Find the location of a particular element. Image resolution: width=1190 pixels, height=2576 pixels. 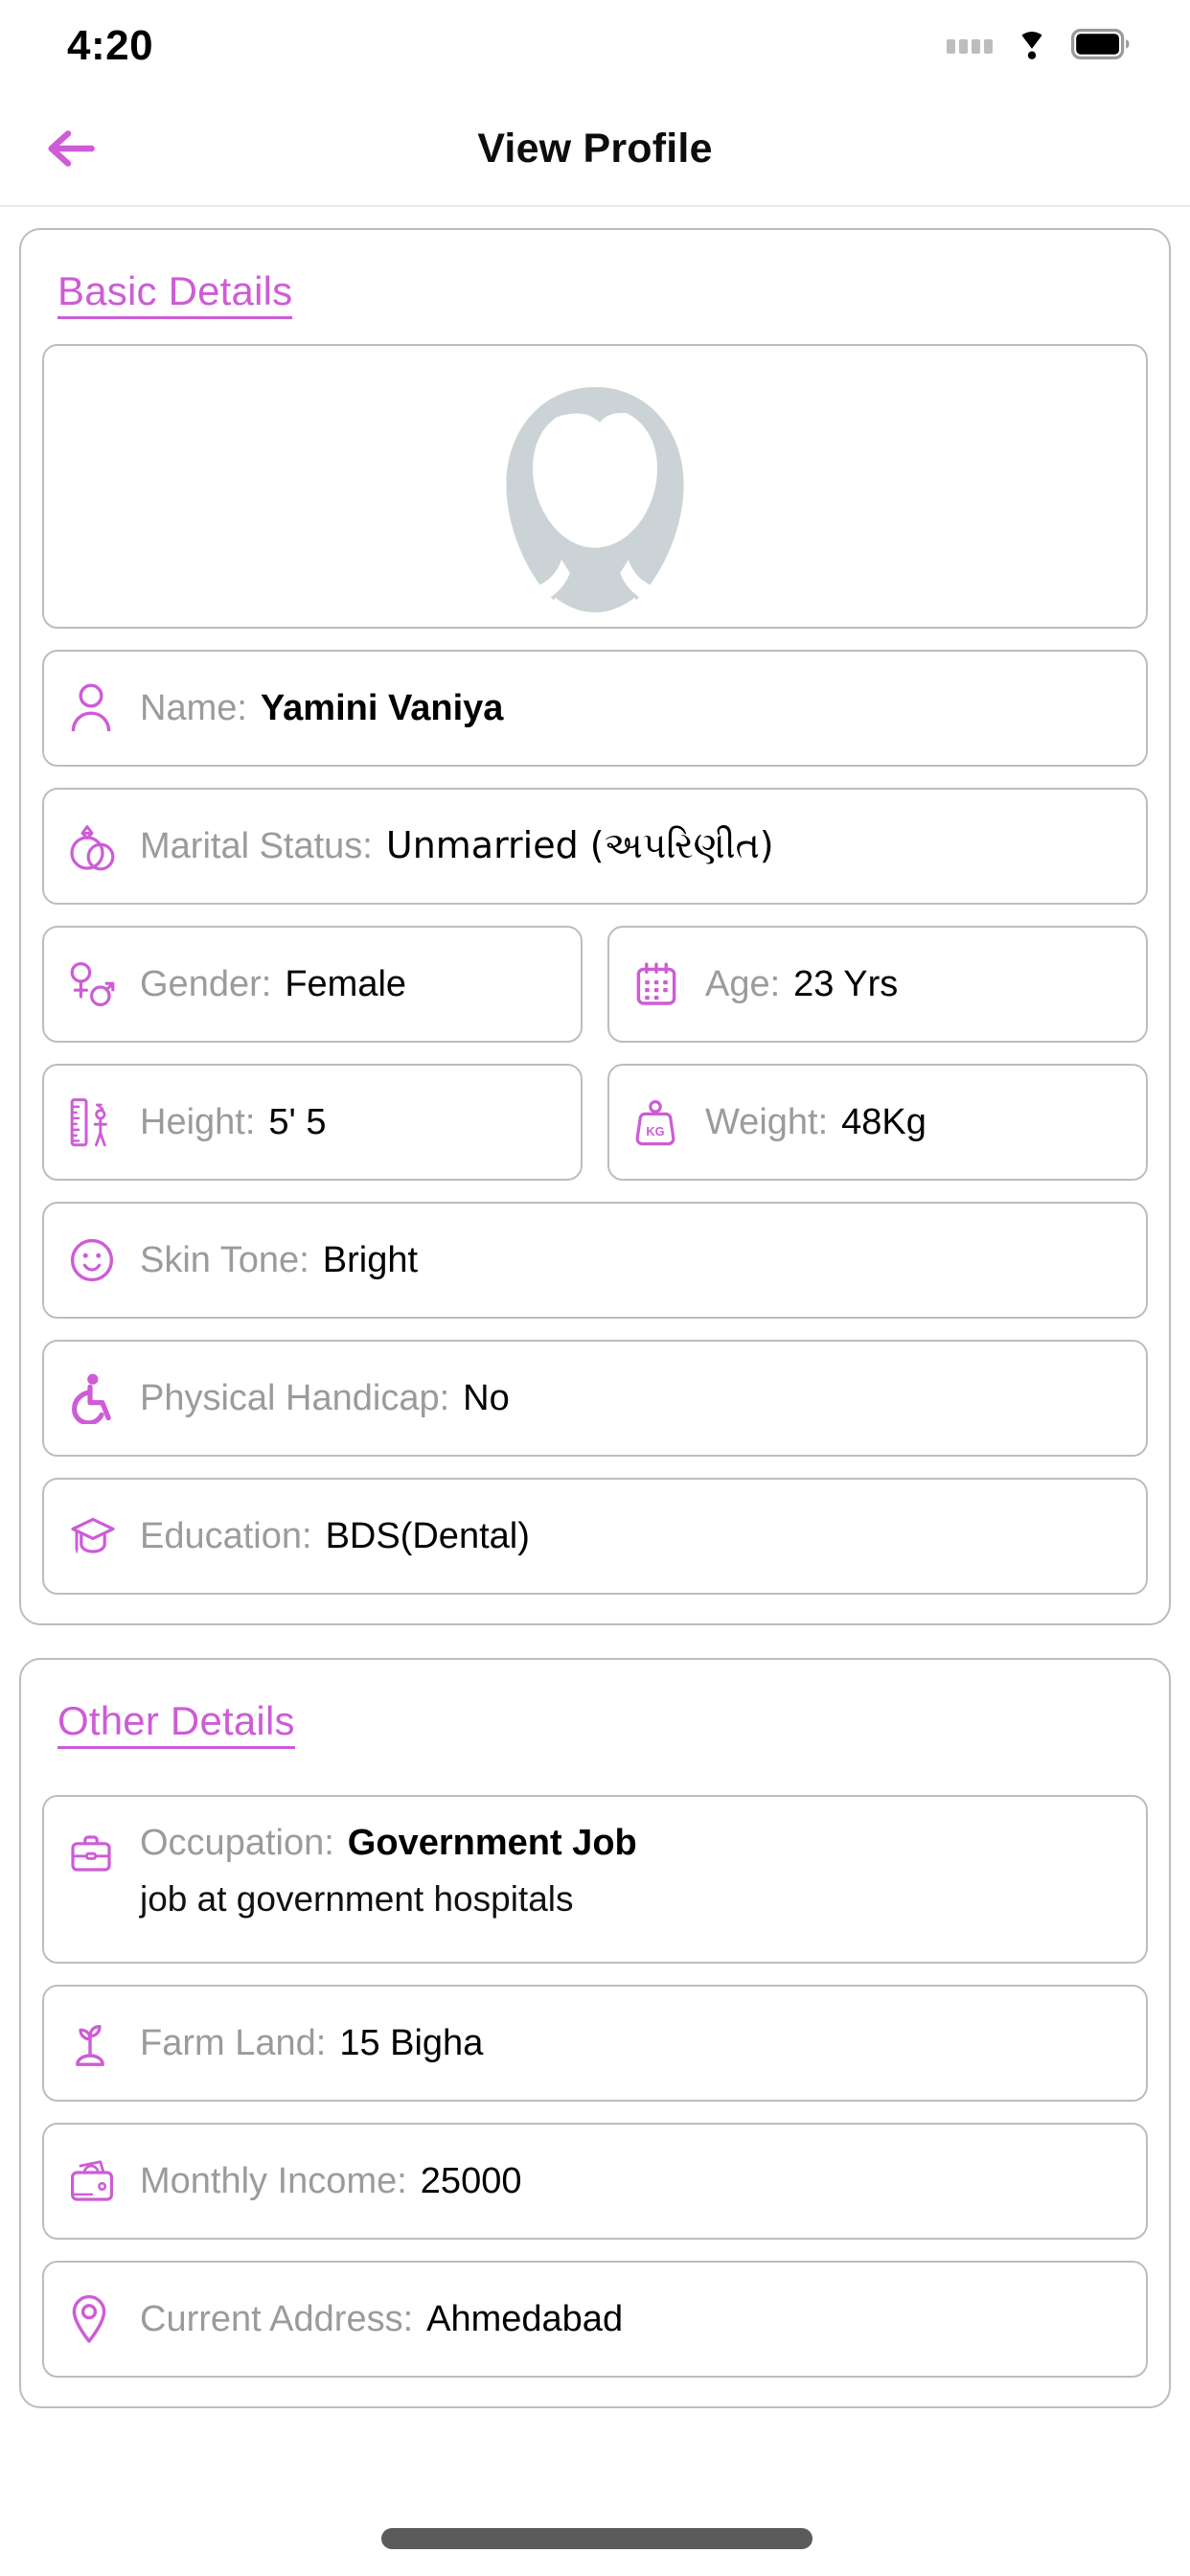

page-title: View Profile is located at coordinates (595, 148).